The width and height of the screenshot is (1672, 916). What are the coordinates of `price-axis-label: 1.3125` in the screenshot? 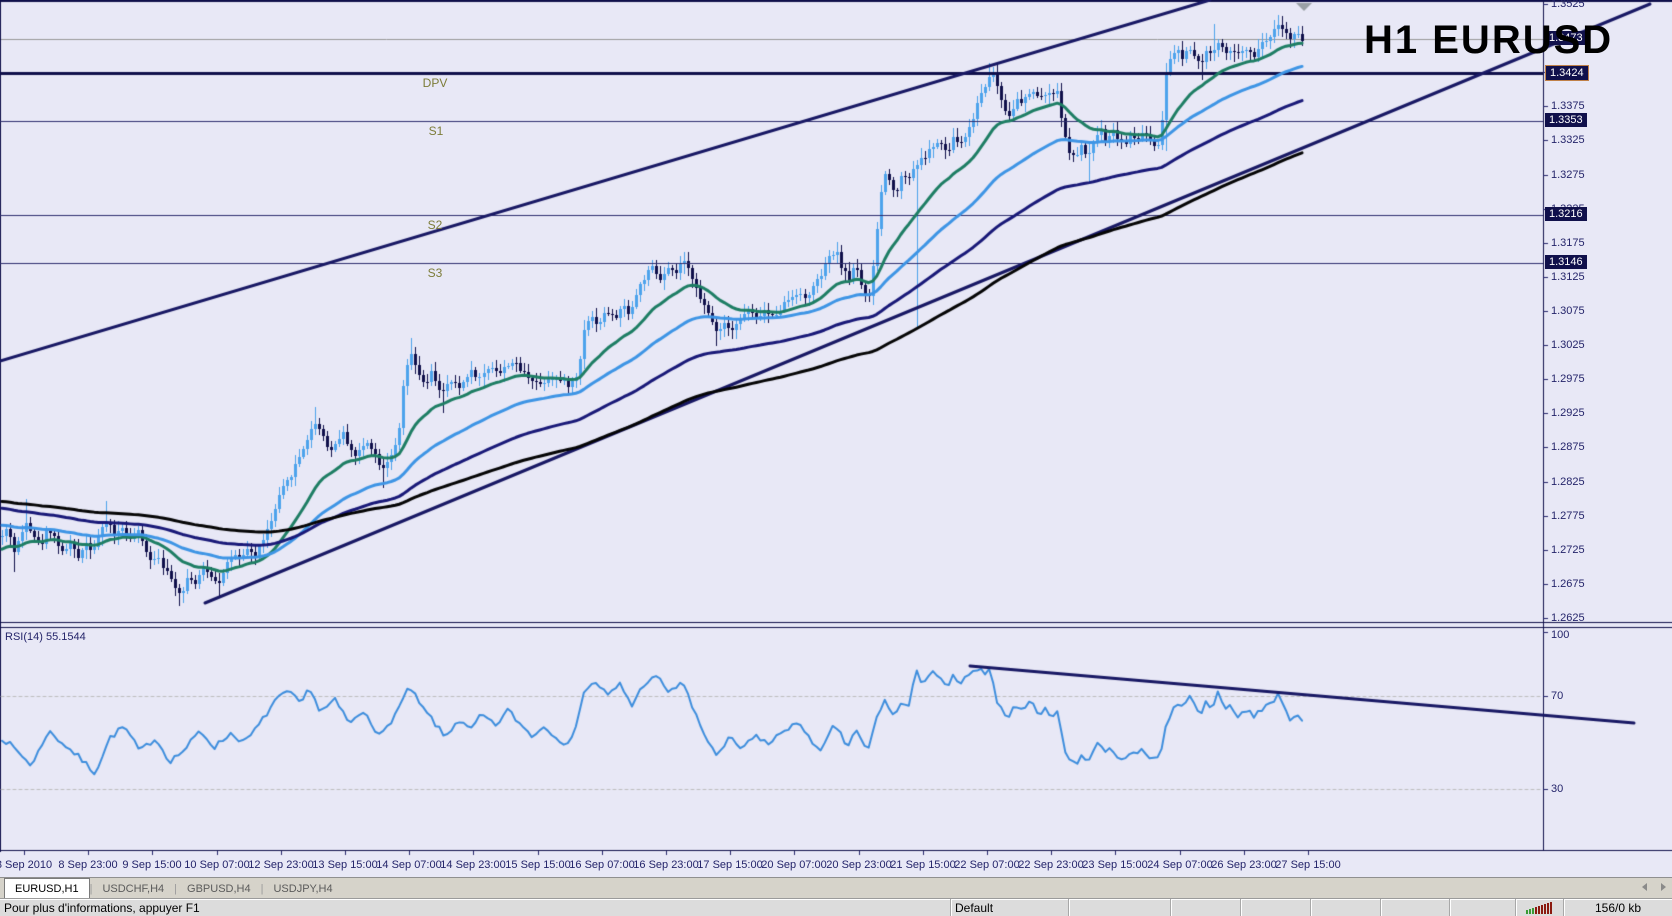 It's located at (1568, 277).